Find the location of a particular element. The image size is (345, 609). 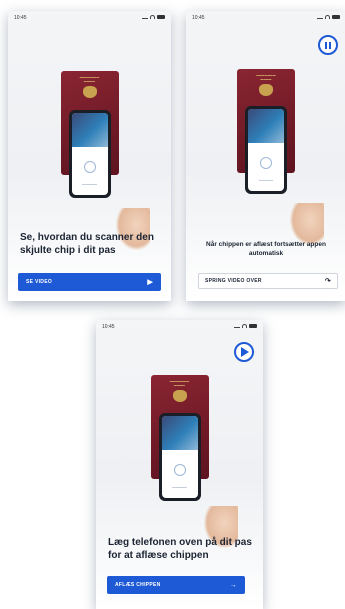

play-icon is located at coordinates (245, 352).